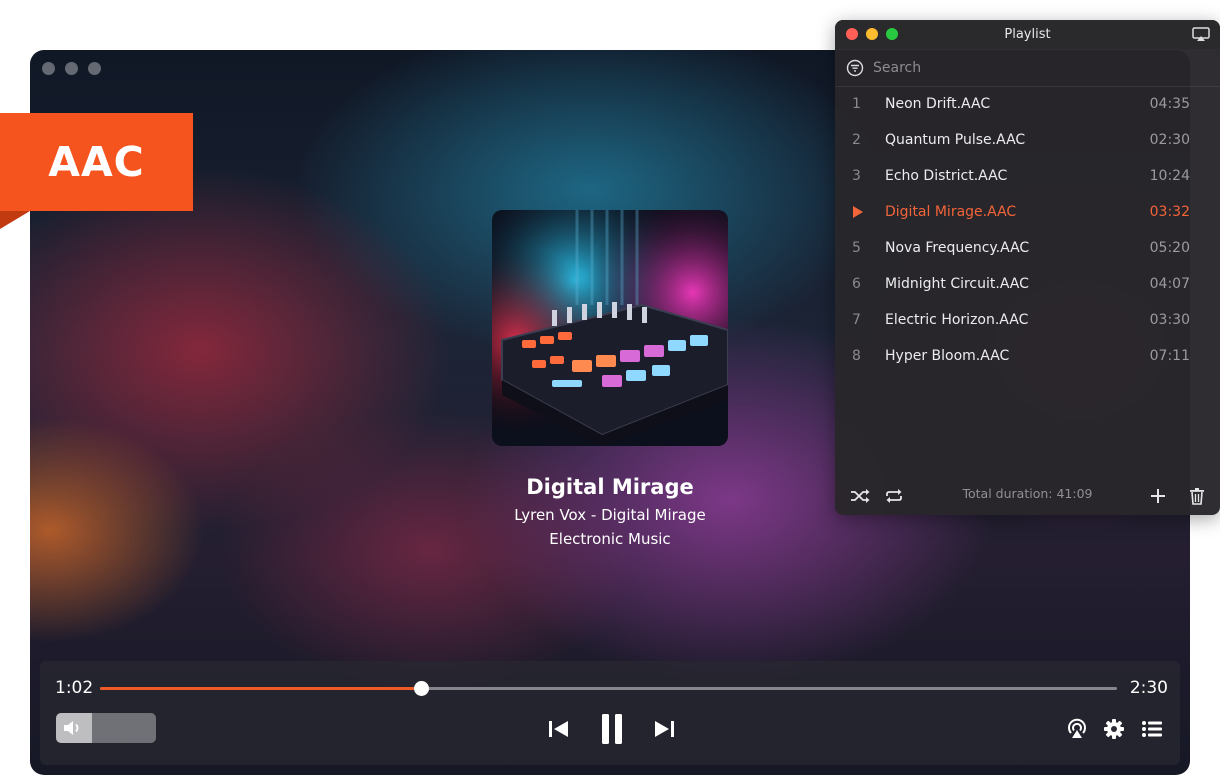 This screenshot has height=775, width=1220. What do you see at coordinates (1027, 140) in the screenshot?
I see `playlist-item: 2 Quantum Pulse.AAC 02:30` at bounding box center [1027, 140].